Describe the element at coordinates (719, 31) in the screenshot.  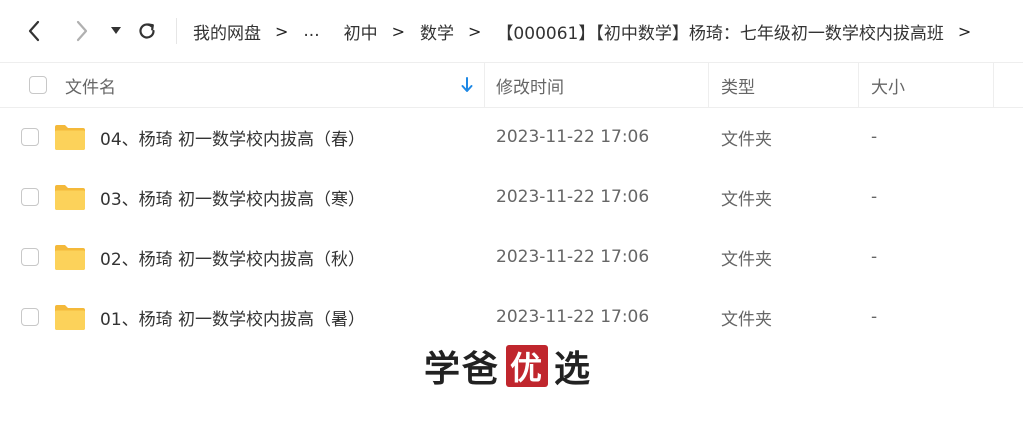
I see `breadcrumb-item-current: 【000061】【初中数学】杨琦：七年级初一数学校内拔高班` at that location.